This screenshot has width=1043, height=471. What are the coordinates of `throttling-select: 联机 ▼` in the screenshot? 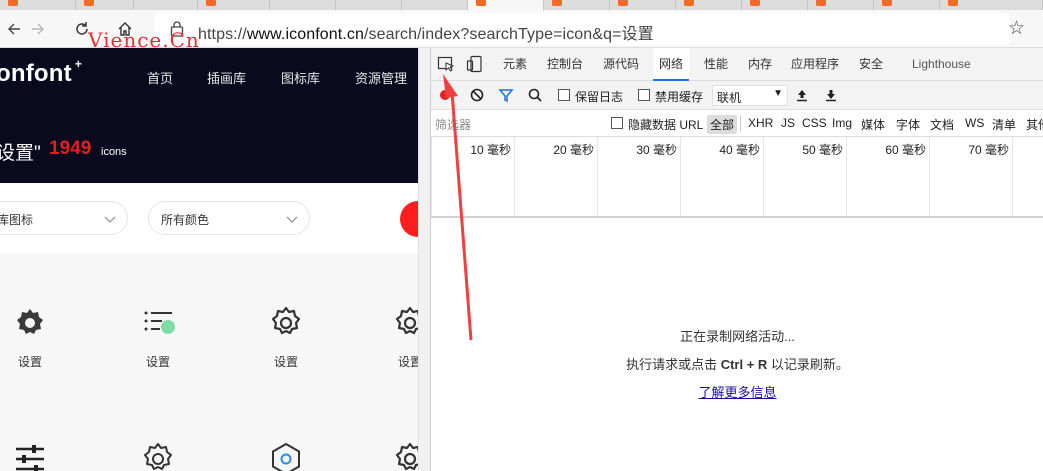 It's located at (750, 95).